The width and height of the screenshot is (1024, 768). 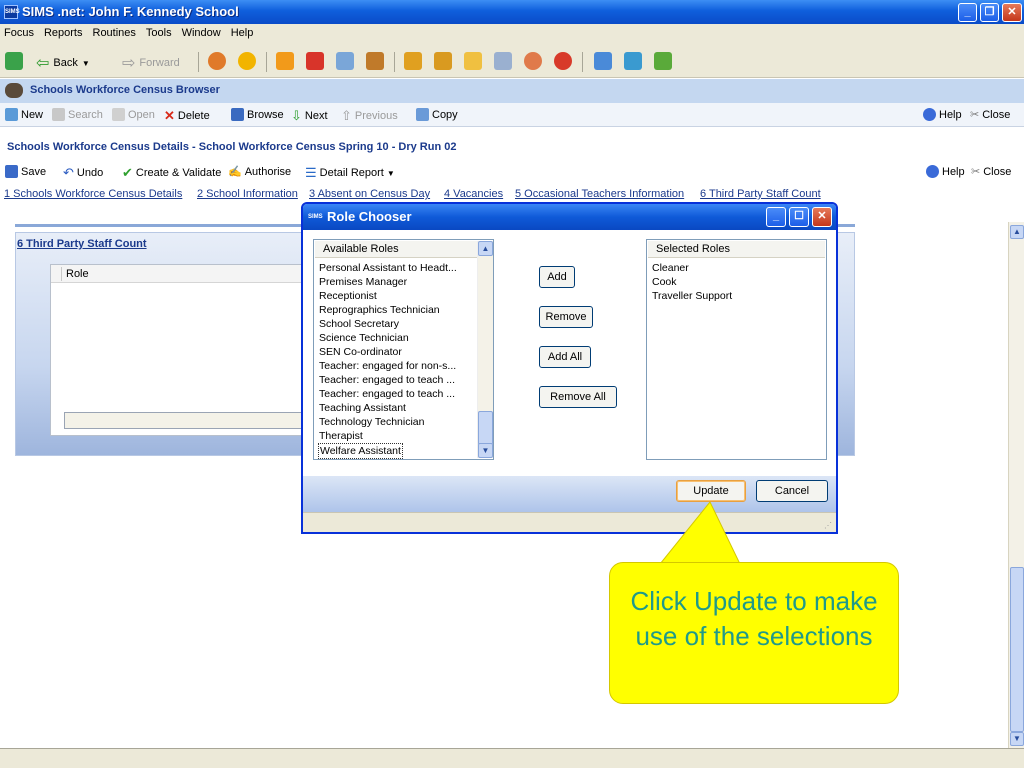 What do you see at coordinates (1016, 485) in the screenshot?
I see `page-vertical-scrollbar: ▲ ▼` at bounding box center [1016, 485].